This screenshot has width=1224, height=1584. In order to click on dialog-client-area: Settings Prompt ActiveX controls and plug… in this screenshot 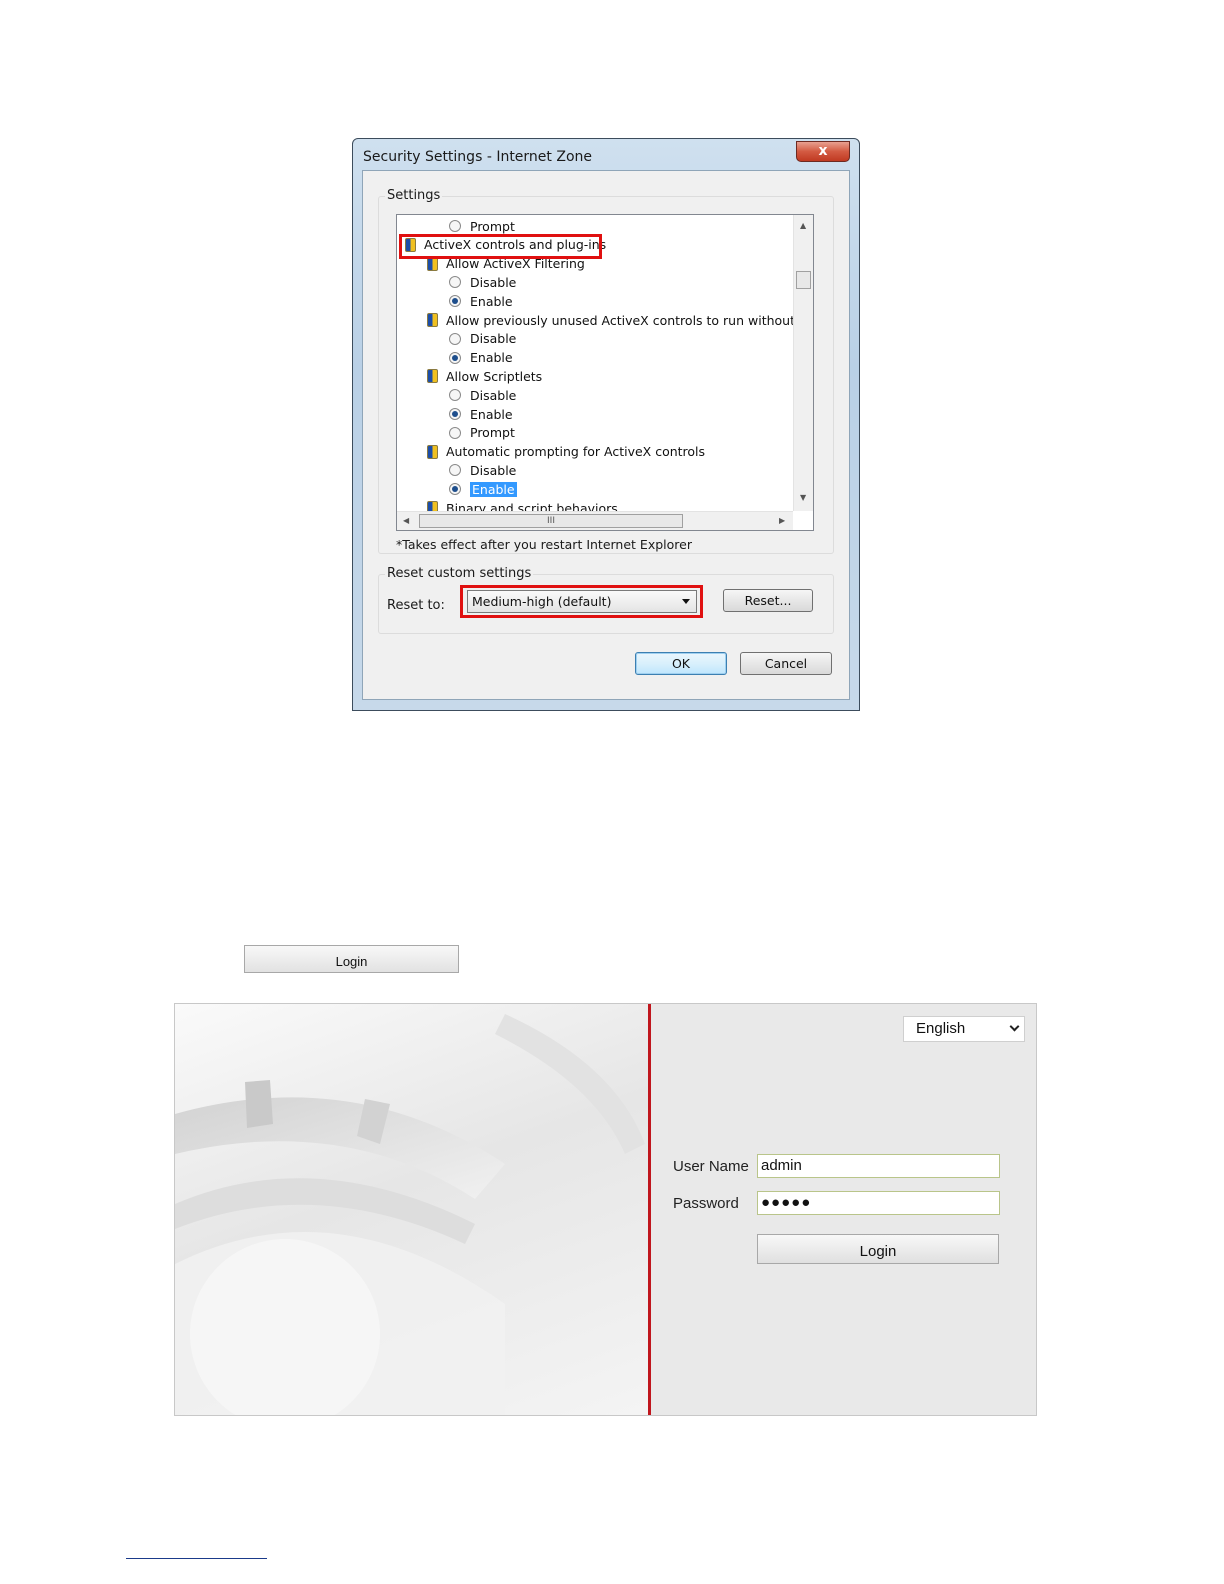, I will do `click(606, 435)`.